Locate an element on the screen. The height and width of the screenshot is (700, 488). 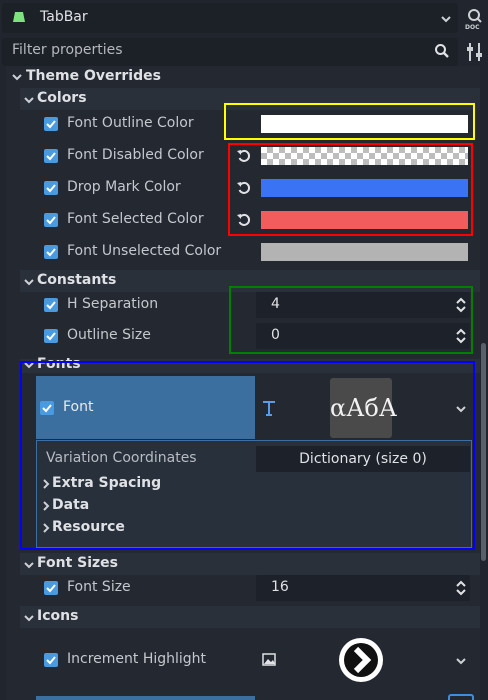
filter-properties-input: Filter properties is located at coordinates (230, 52).